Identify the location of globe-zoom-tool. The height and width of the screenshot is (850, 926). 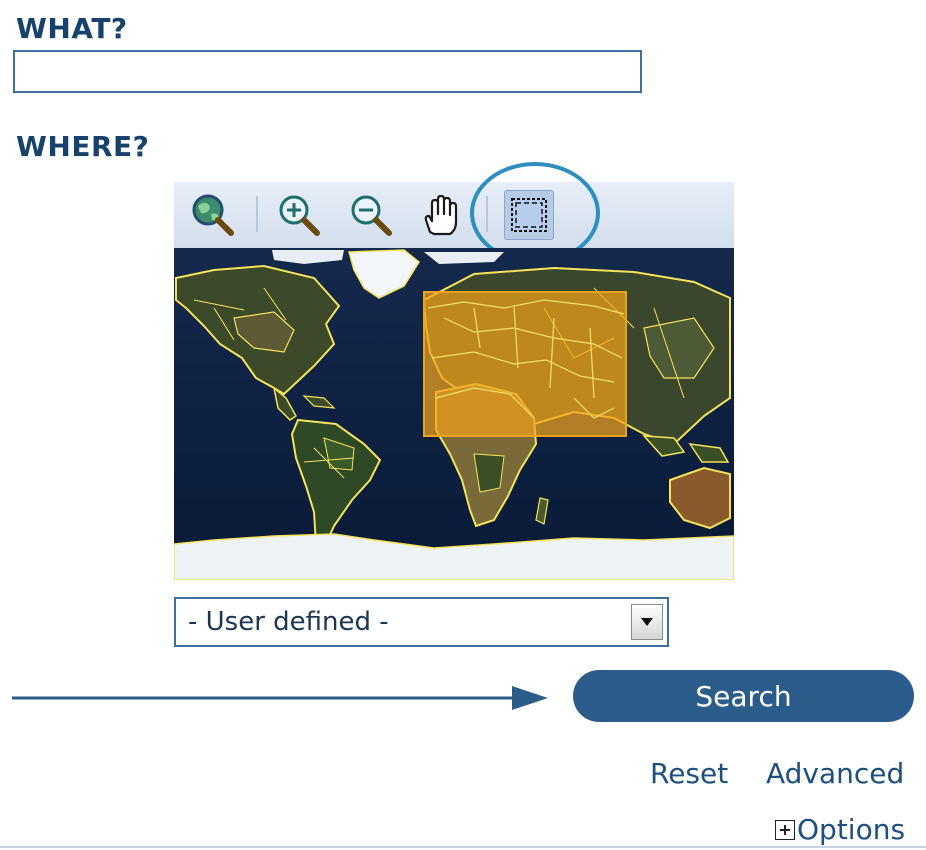
(213, 215).